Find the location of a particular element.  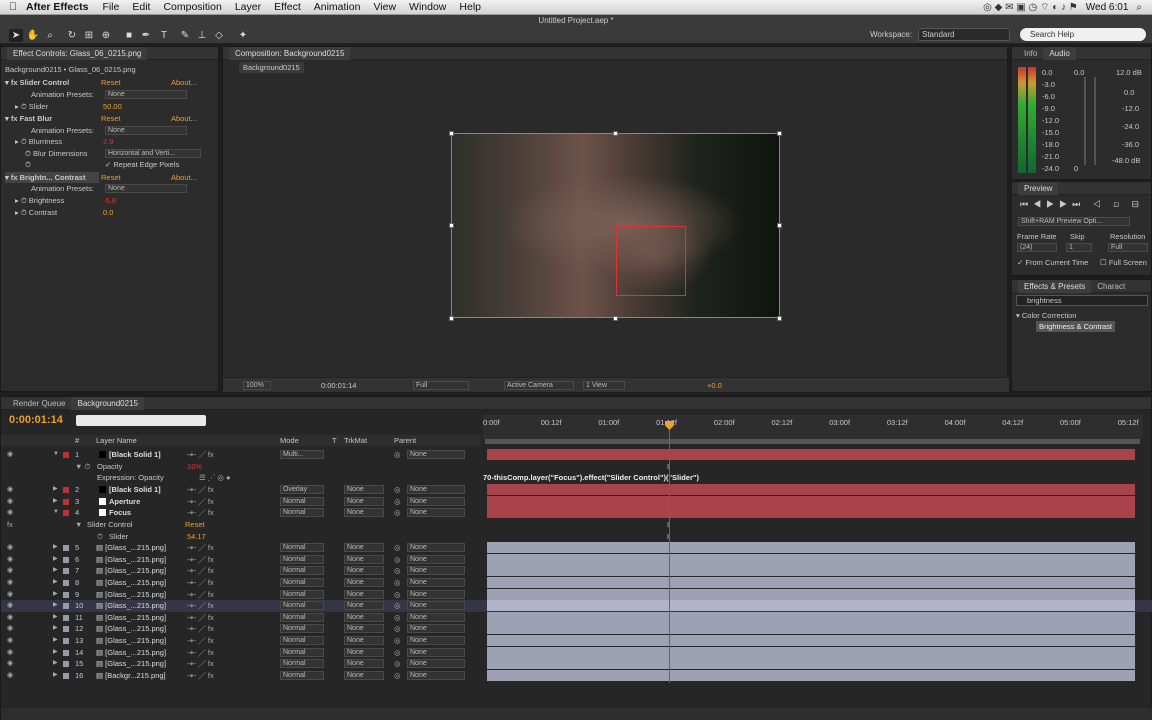

status-icons: ◎ ◆ ✉ ▣ ◷ ⌔ ◐ ♪ ⚑ is located at coordinates (1030, 7).